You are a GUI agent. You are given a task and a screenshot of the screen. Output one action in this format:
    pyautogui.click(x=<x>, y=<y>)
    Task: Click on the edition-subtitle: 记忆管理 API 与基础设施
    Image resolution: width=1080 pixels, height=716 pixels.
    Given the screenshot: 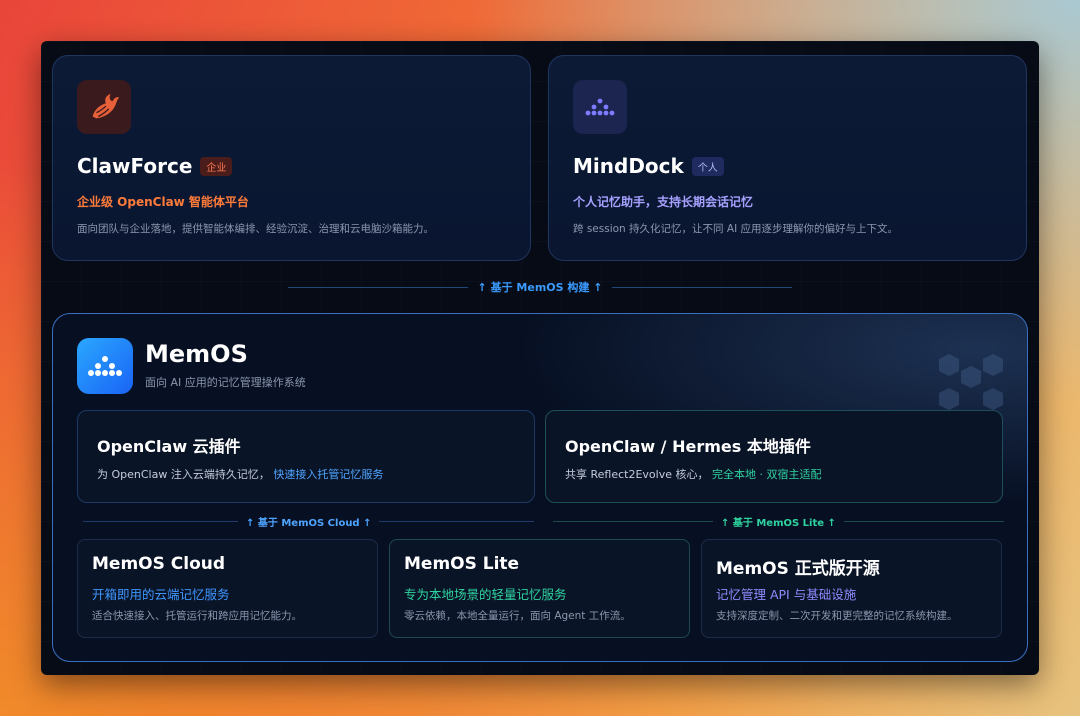 What is the action you would take?
    pyautogui.click(x=786, y=594)
    